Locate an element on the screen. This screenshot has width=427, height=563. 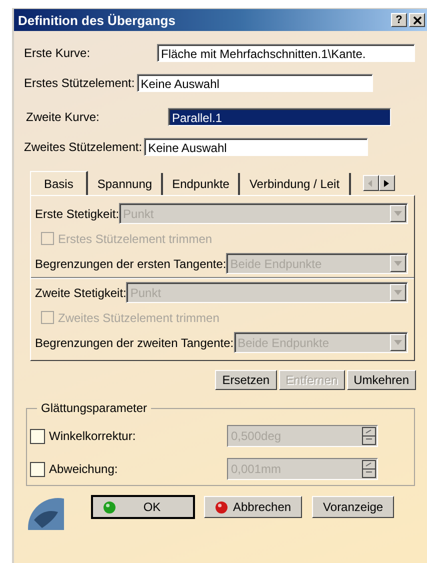
field-label: Erste Kurve: is located at coordinates (58, 53).